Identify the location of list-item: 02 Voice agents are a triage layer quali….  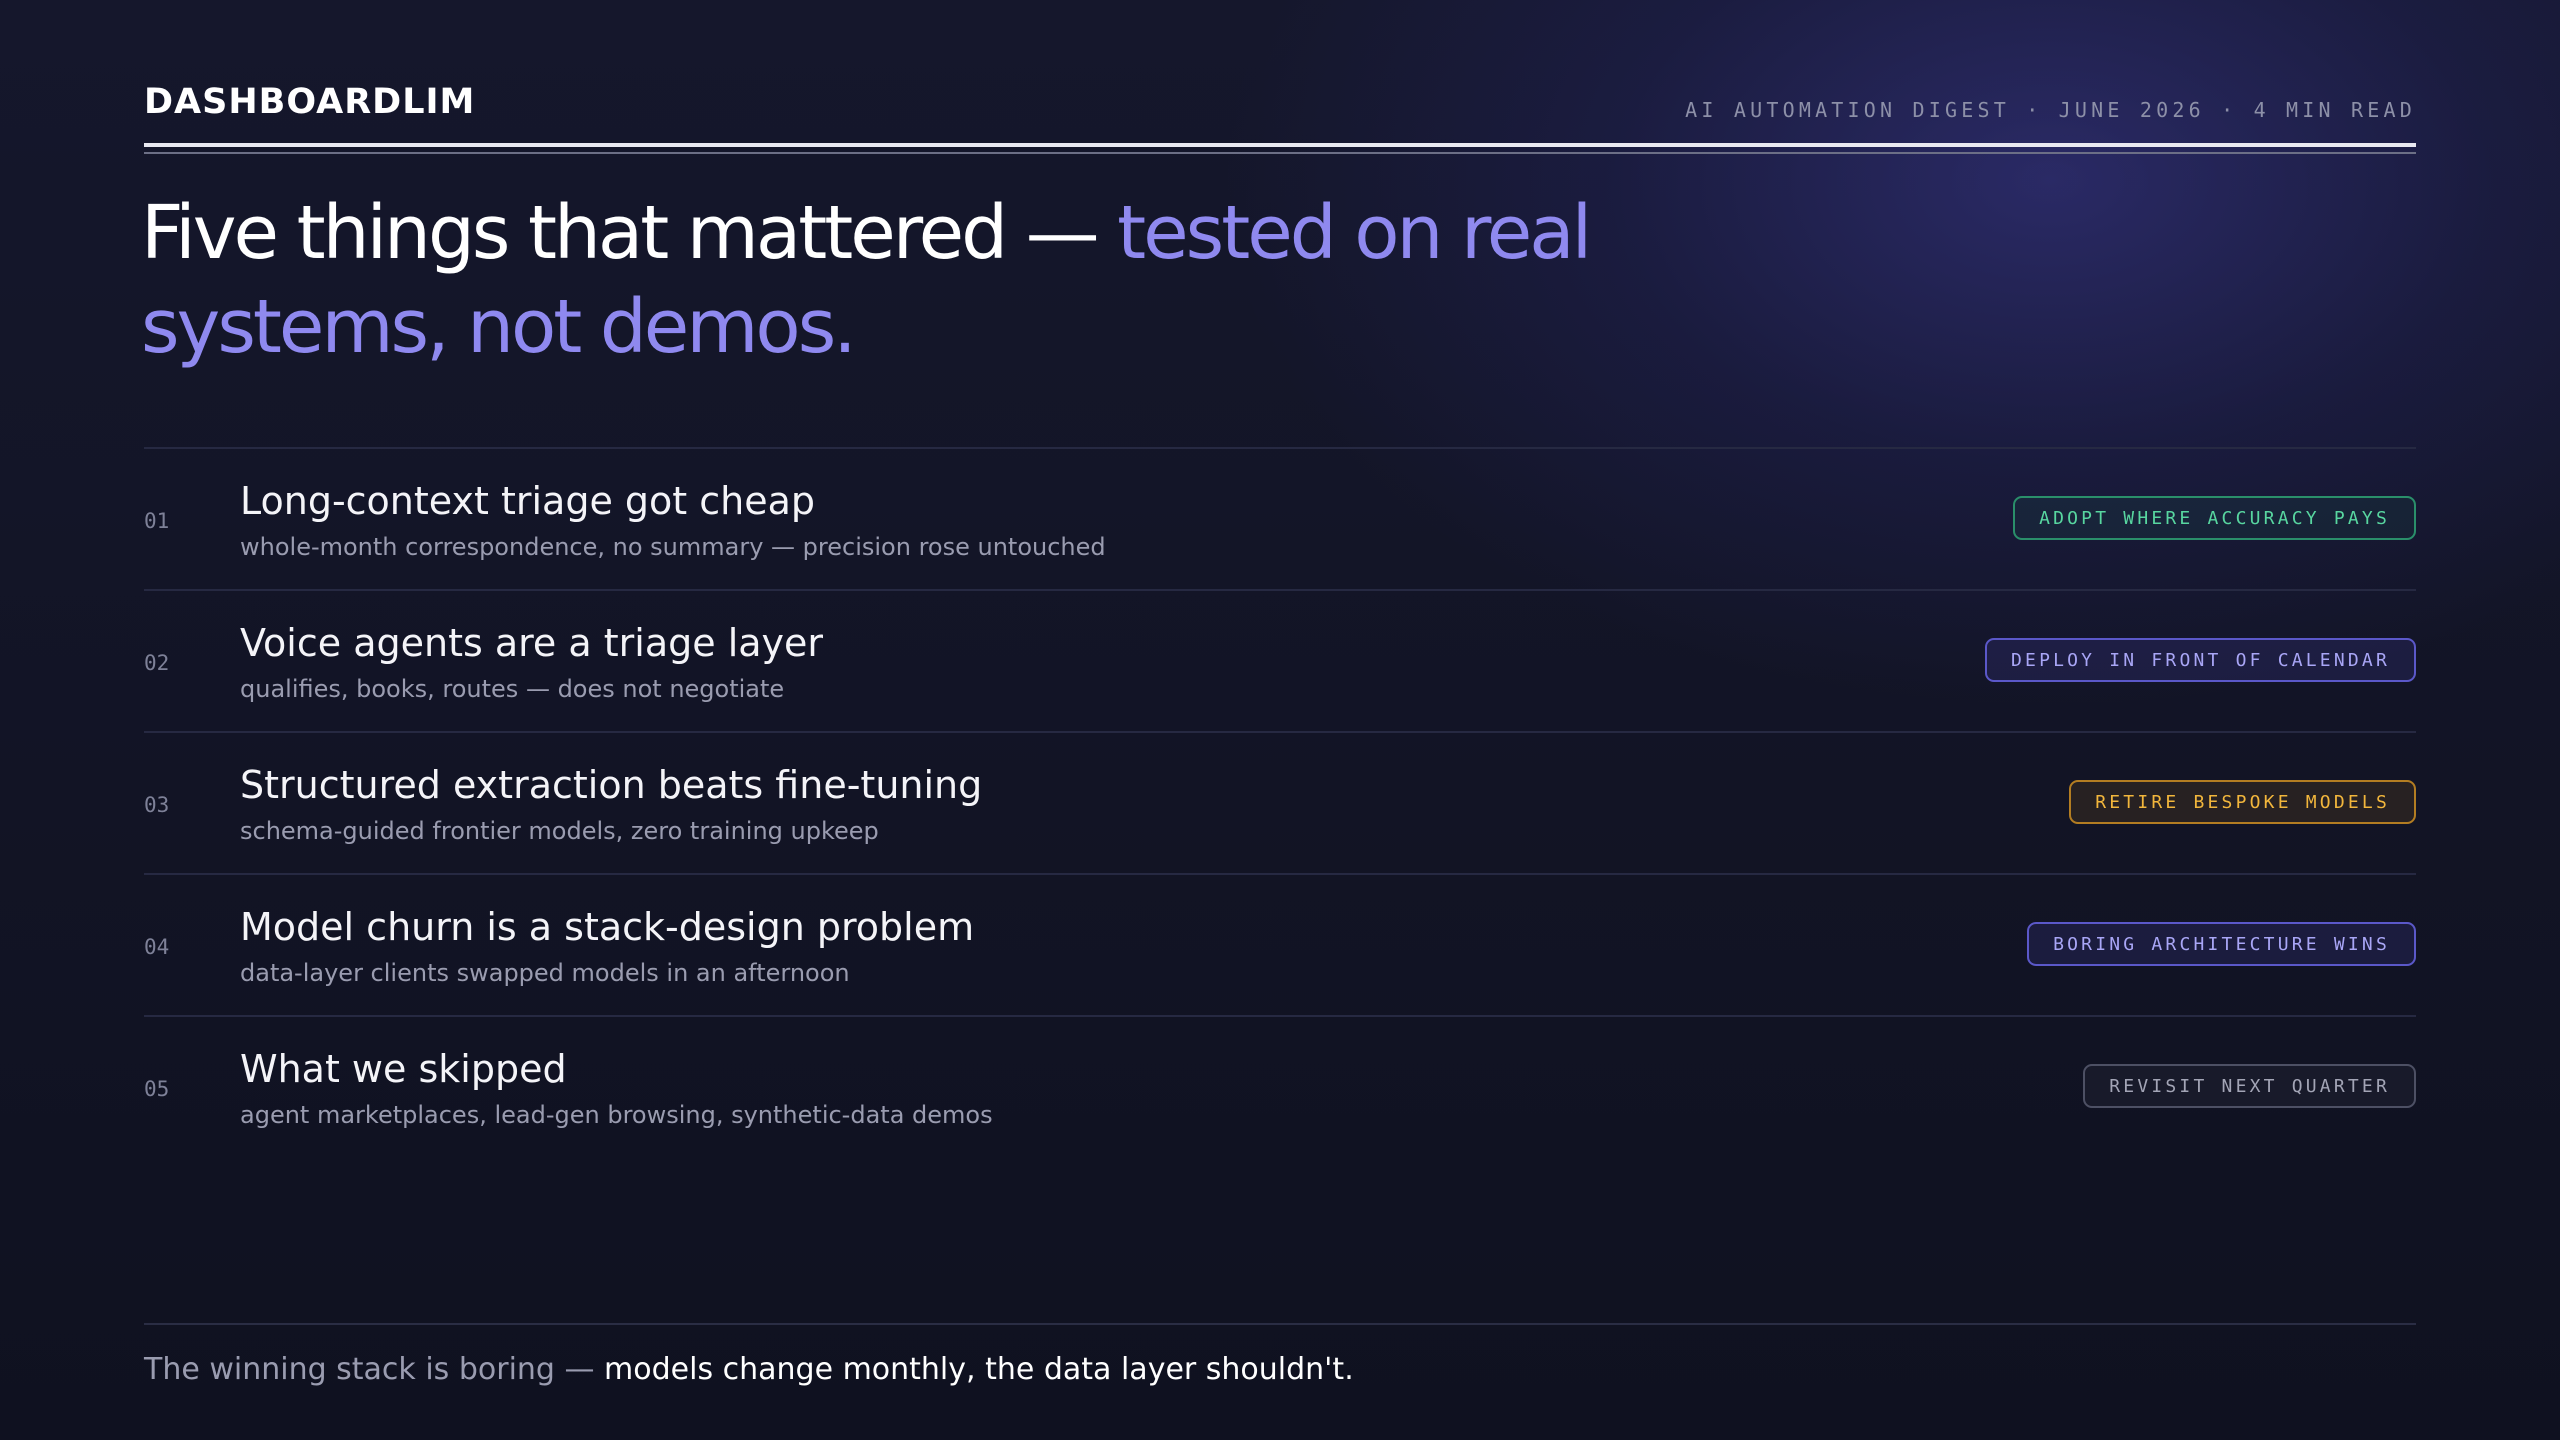
(1280, 660).